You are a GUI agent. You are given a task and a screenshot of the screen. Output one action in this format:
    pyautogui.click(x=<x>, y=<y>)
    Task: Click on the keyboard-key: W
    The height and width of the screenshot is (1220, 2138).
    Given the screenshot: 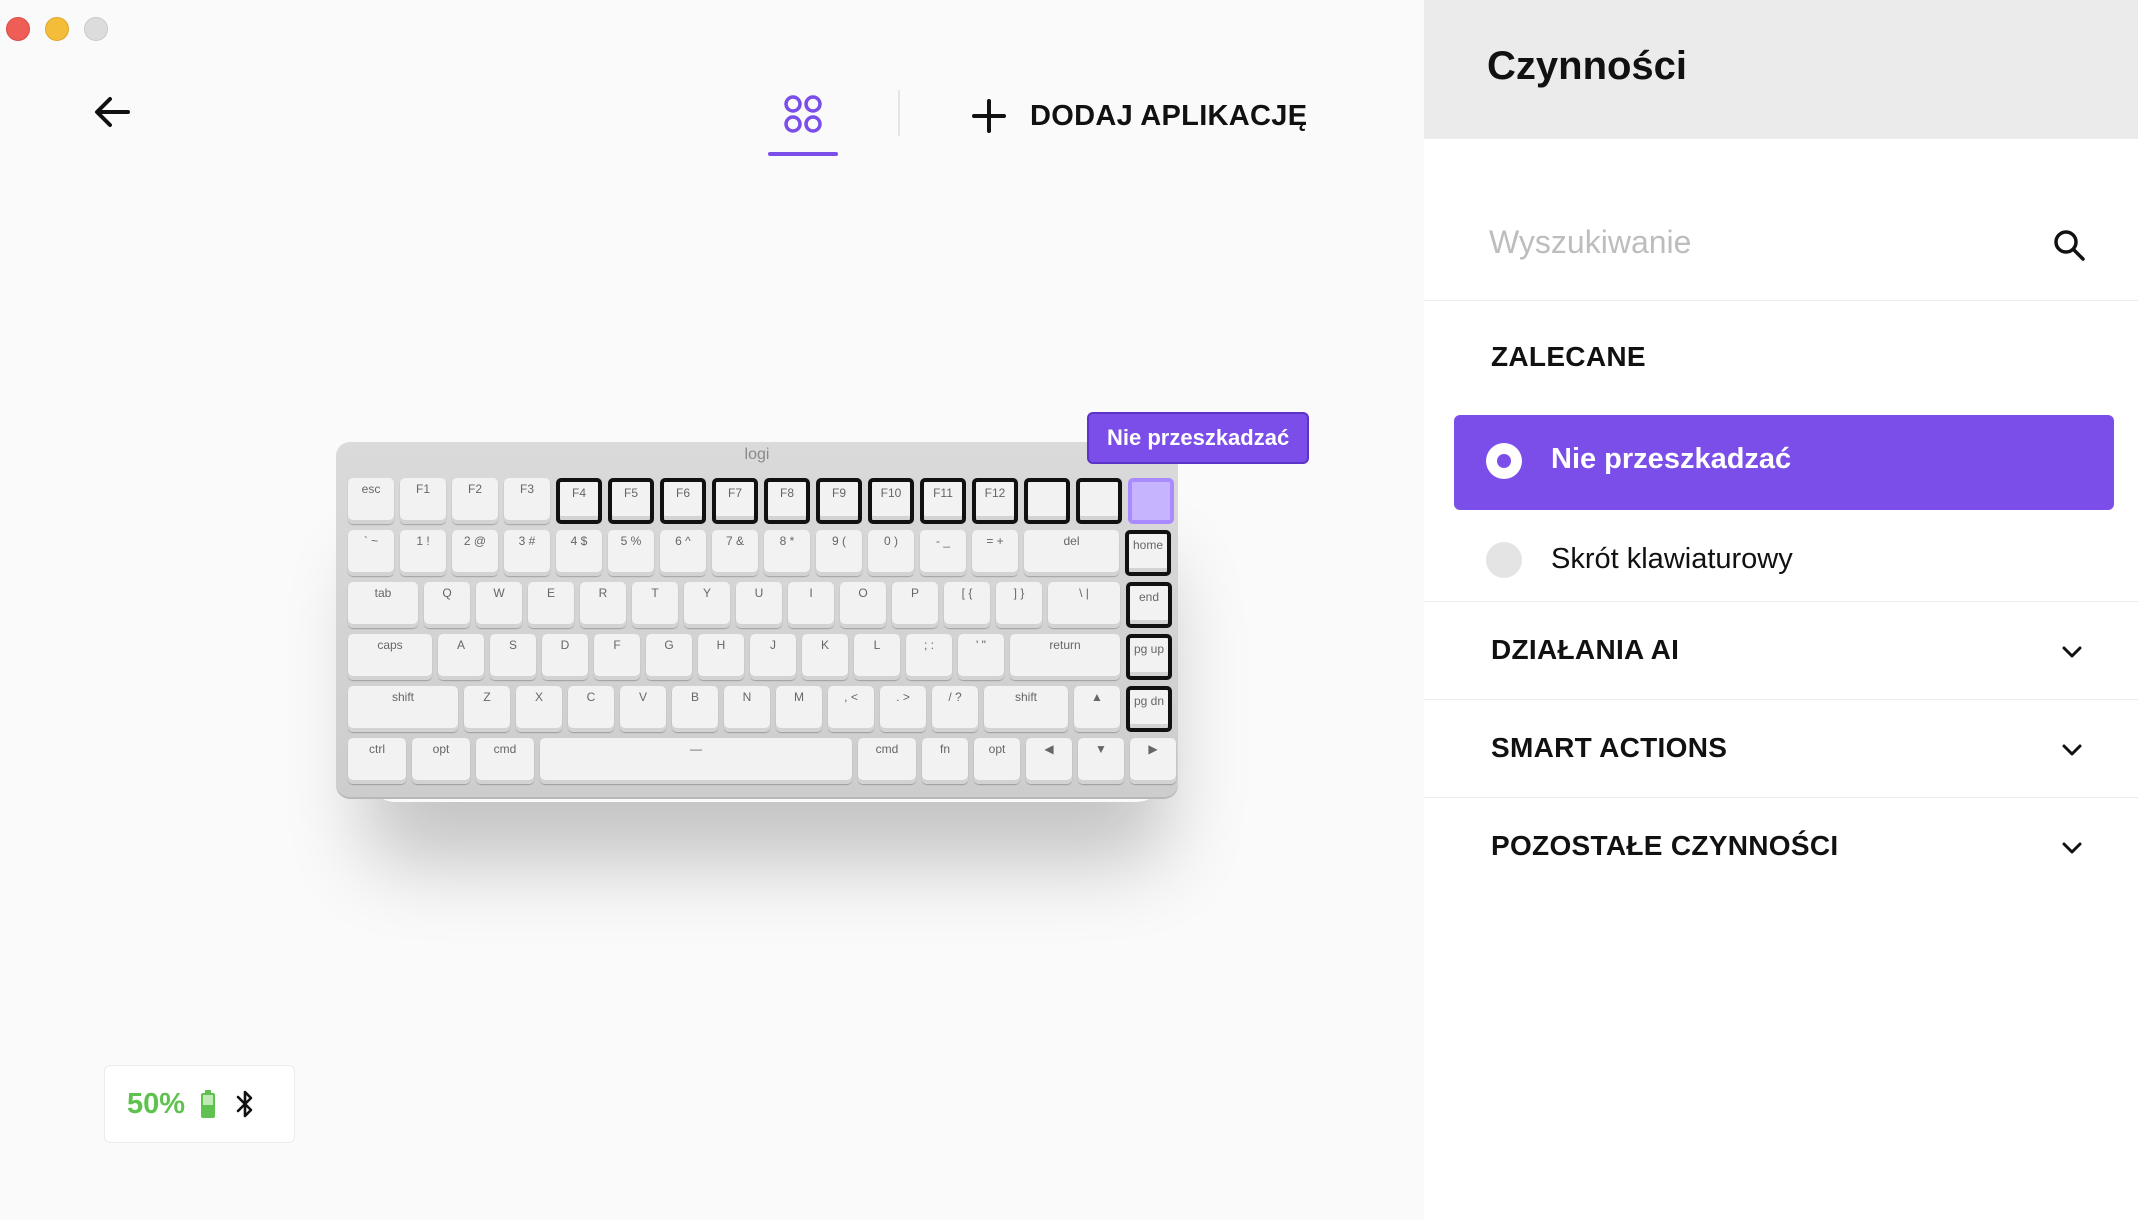 What is the action you would take?
    pyautogui.click(x=499, y=605)
    